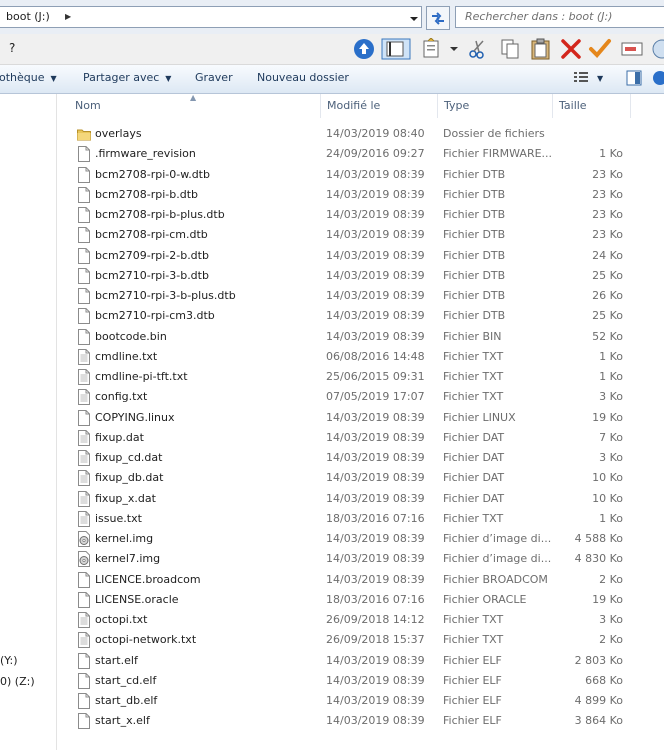 This screenshot has width=664, height=750. I want to click on file-name: bcm2708-rpi-cm.dtb, so click(151, 234).